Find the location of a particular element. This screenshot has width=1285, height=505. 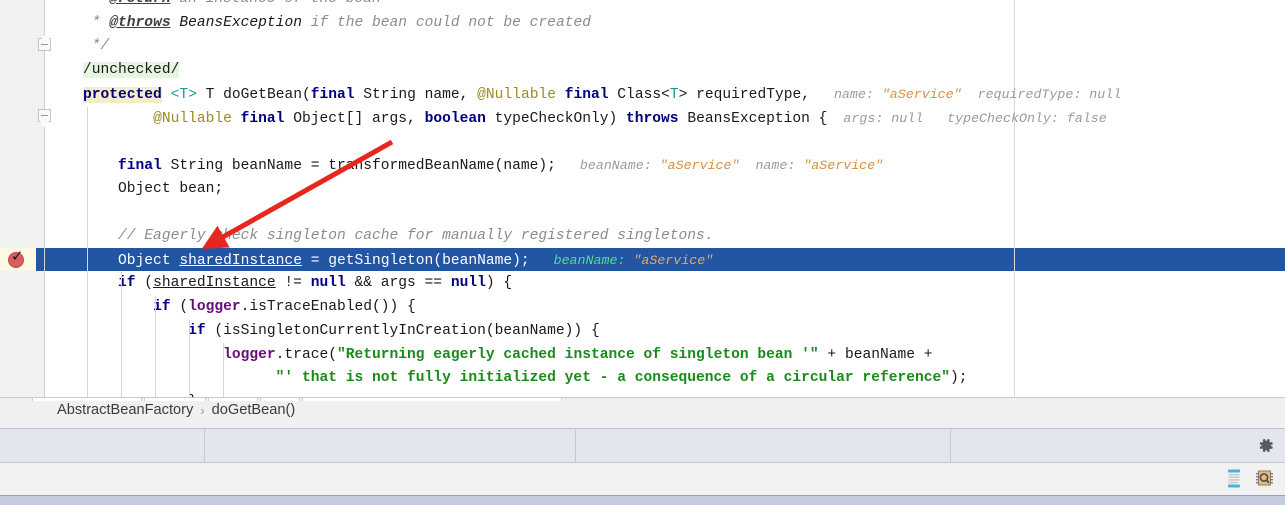

line-unchecked: /unchecked/ is located at coordinates (642, 71).